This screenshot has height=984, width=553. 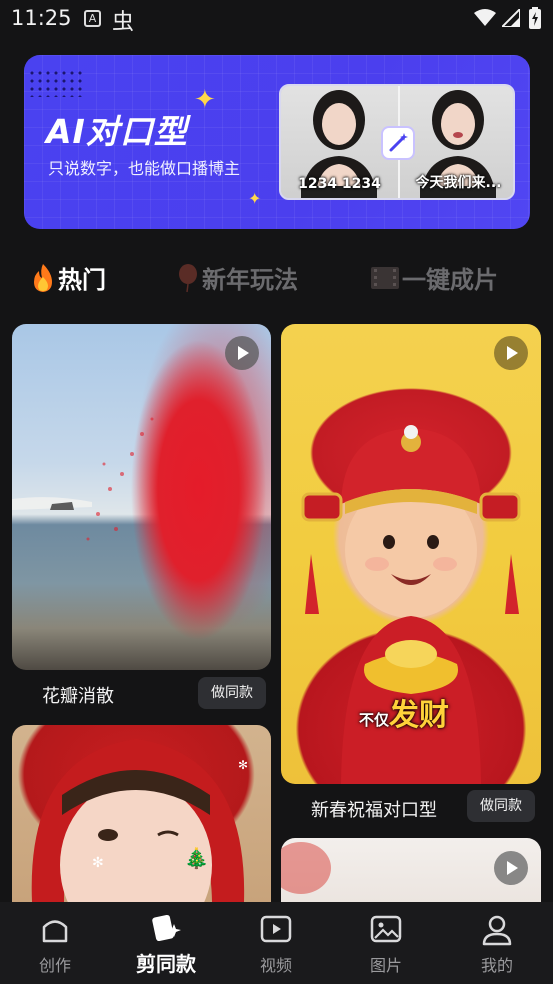 I want to click on tab-one-click: 一键成片, so click(x=434, y=277).